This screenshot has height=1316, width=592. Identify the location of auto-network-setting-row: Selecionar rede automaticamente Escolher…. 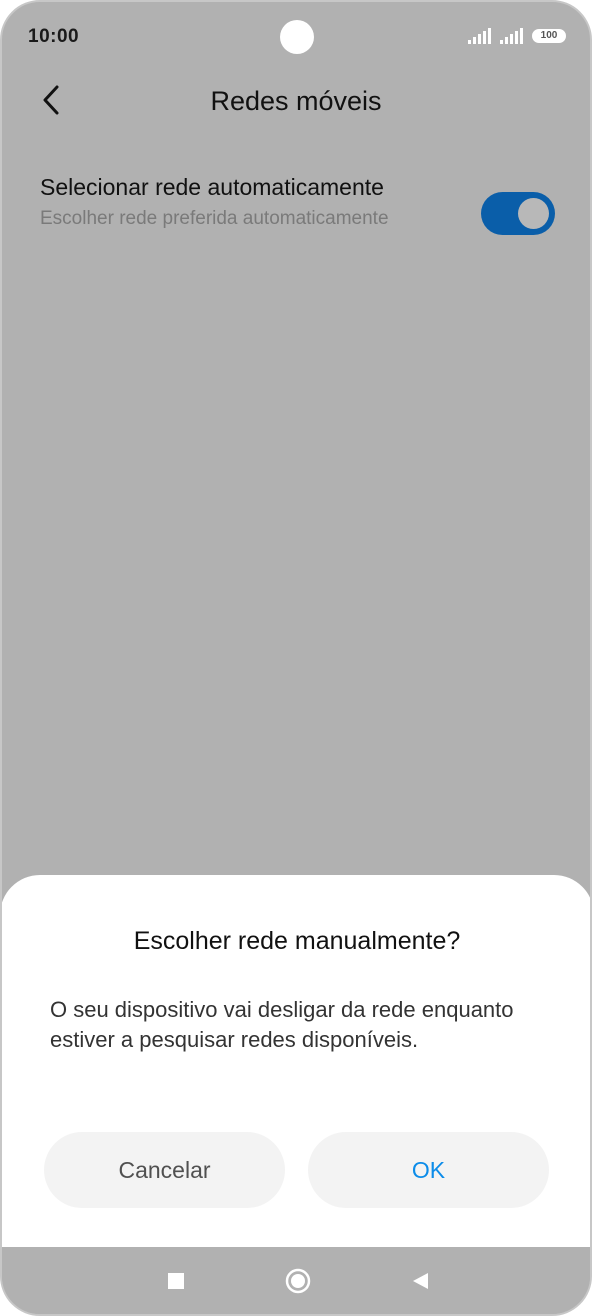
(296, 212).